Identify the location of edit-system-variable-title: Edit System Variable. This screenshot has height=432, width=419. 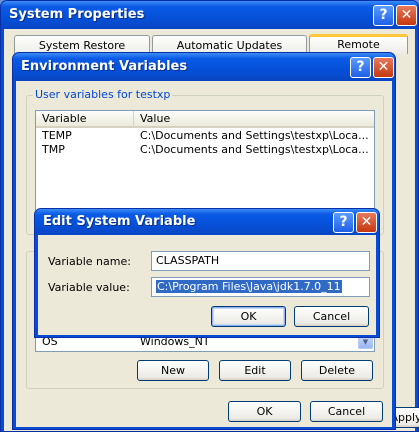
(119, 221).